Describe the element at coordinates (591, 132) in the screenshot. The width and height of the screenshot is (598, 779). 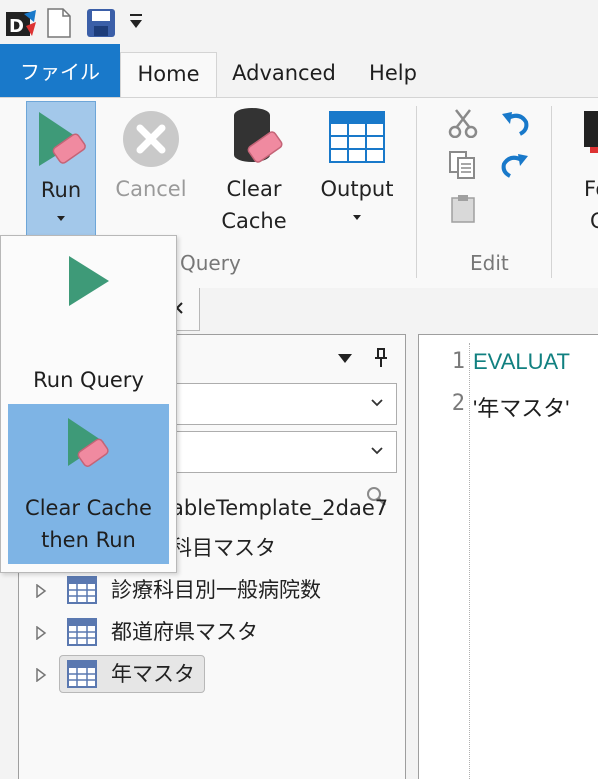
I see `format-icon` at that location.